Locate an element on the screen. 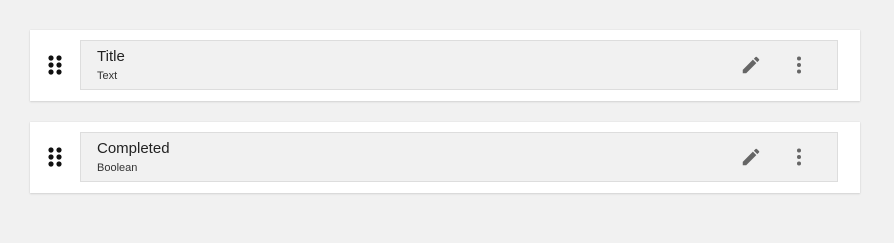 The image size is (894, 243). field-name: Completed is located at coordinates (133, 148).